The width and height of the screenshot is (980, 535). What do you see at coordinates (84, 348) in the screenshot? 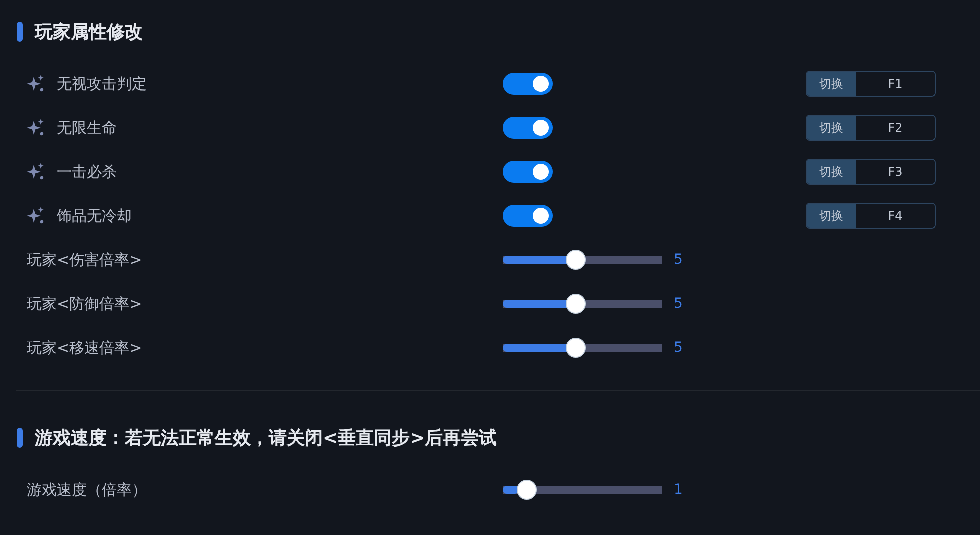
I see `option-label: 玩家<移速倍率>` at bounding box center [84, 348].